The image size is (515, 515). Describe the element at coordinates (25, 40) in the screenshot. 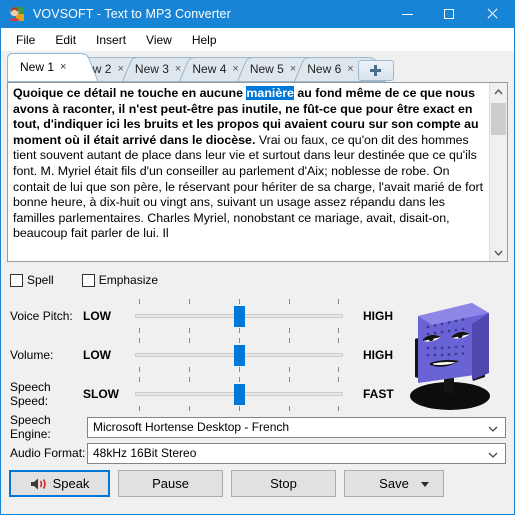

I see `menu-file: File` at that location.